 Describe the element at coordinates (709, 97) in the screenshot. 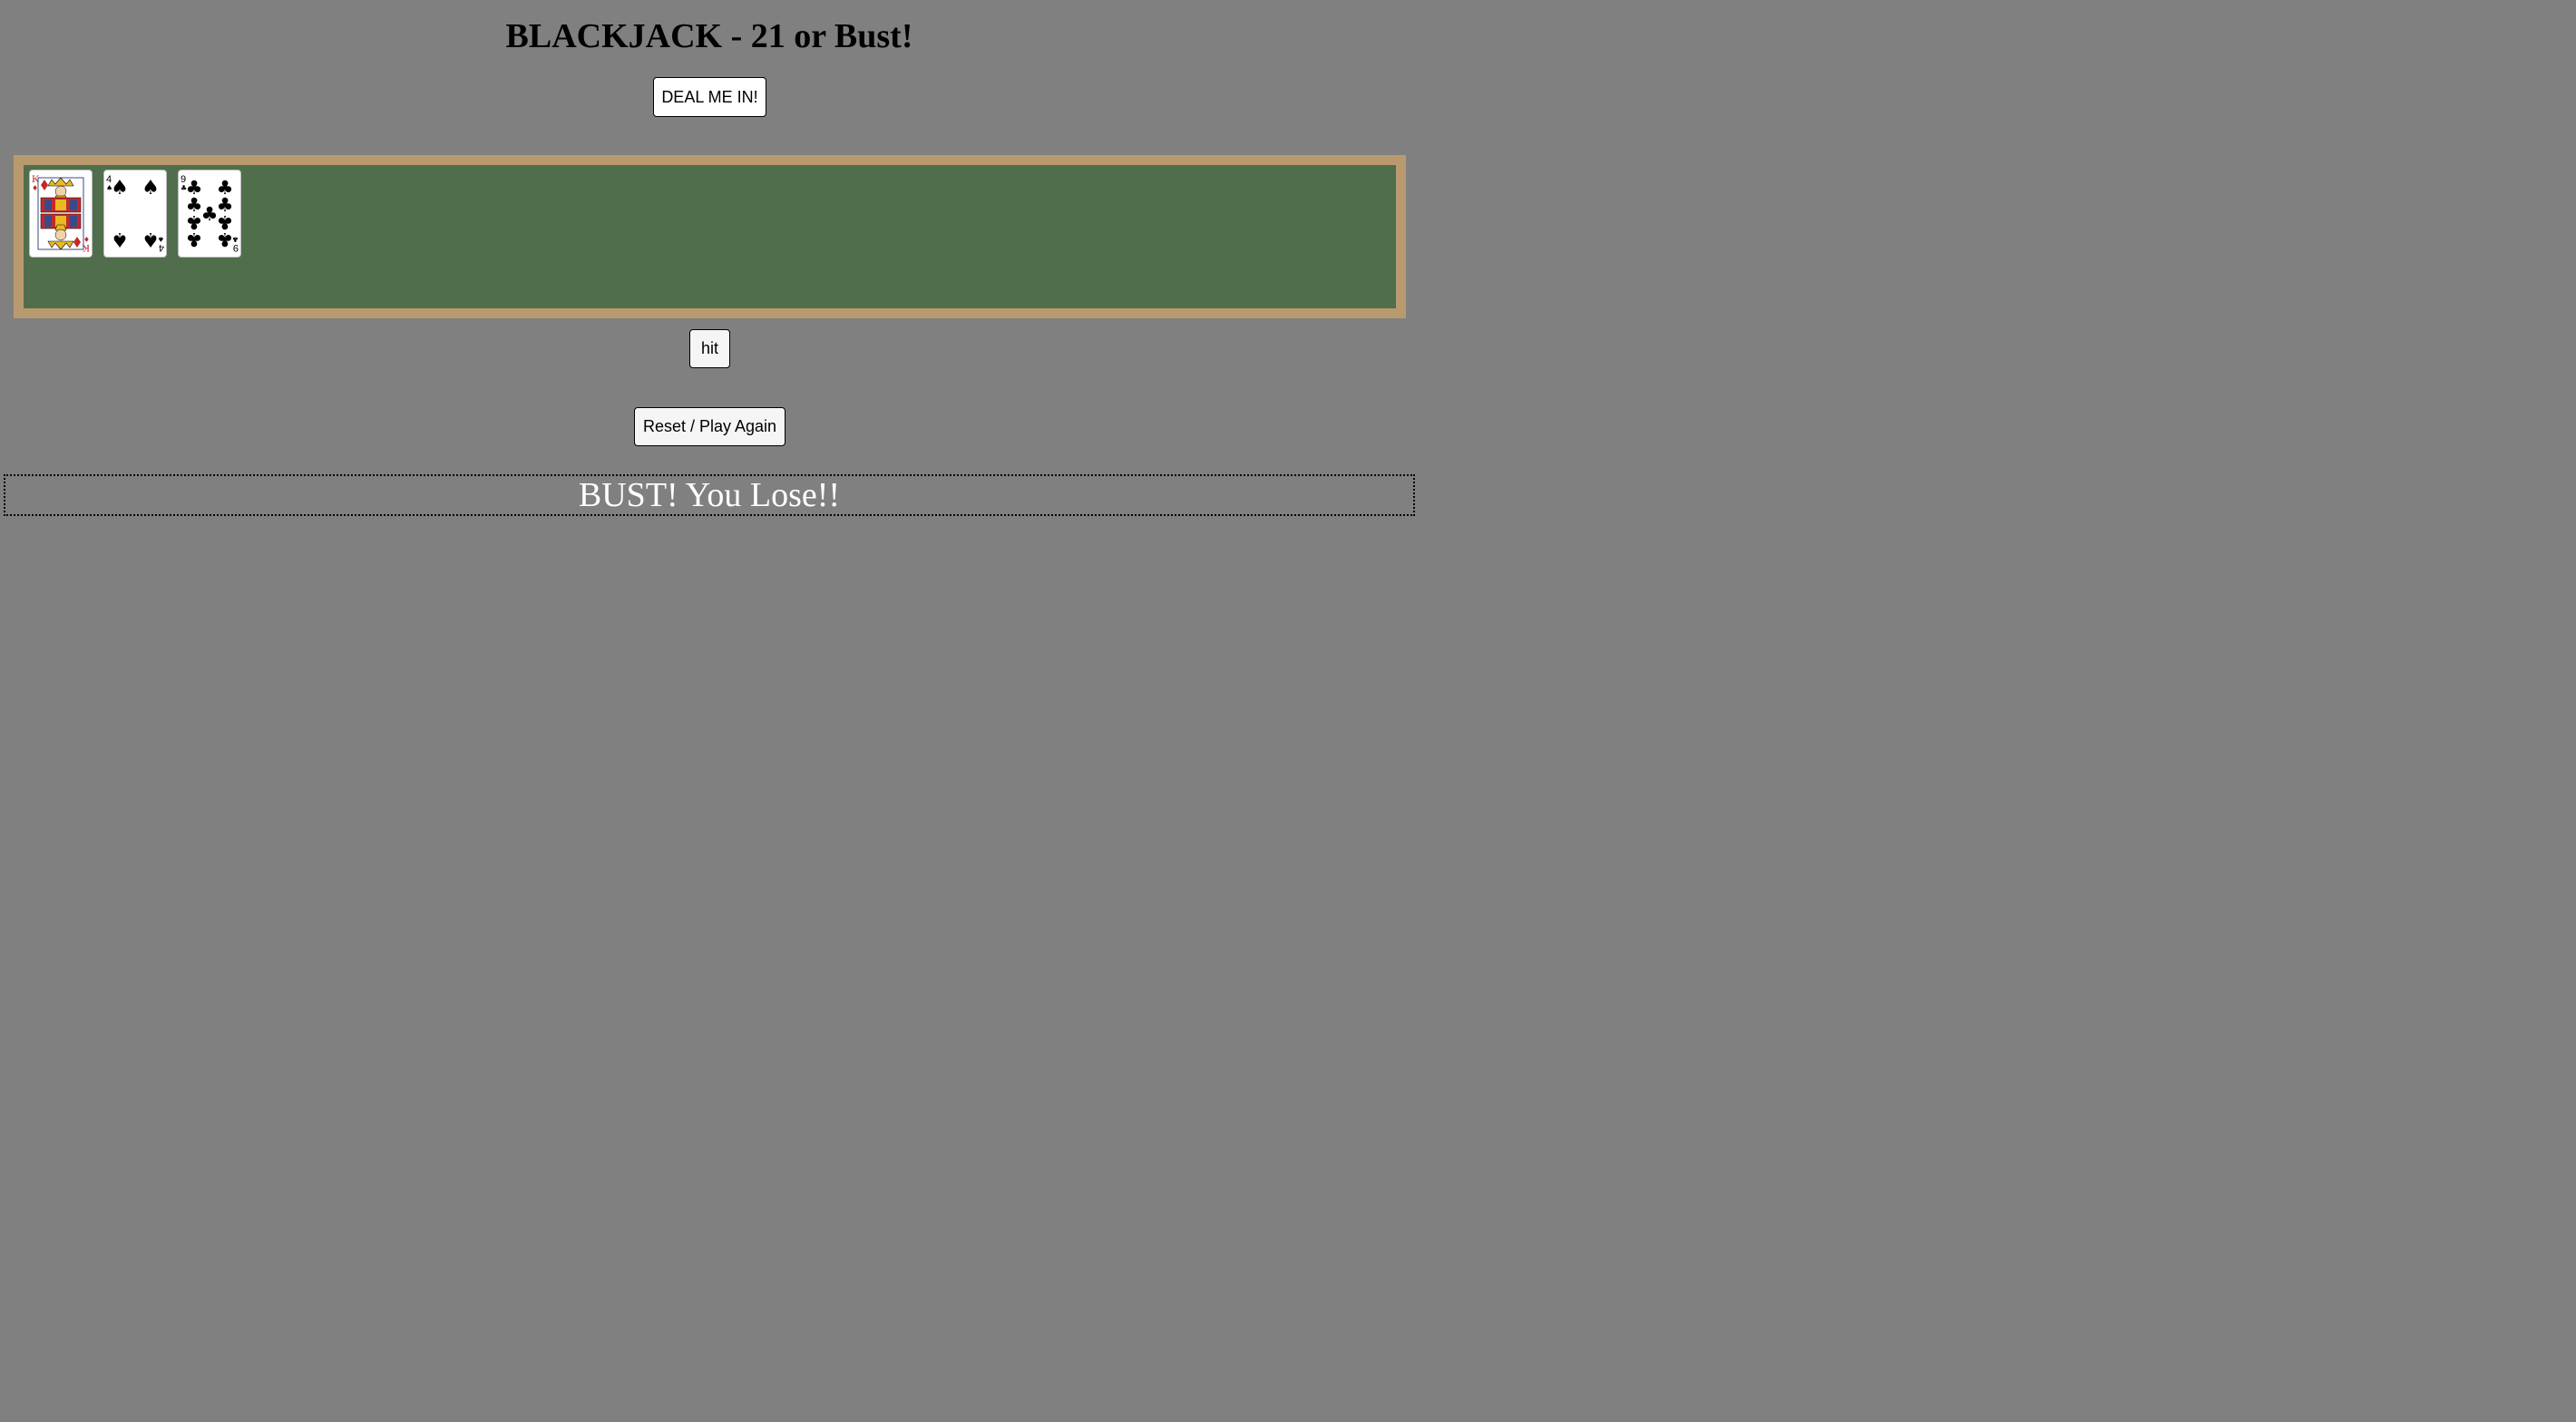

I see `deal-button: DEAL ME IN!` at that location.